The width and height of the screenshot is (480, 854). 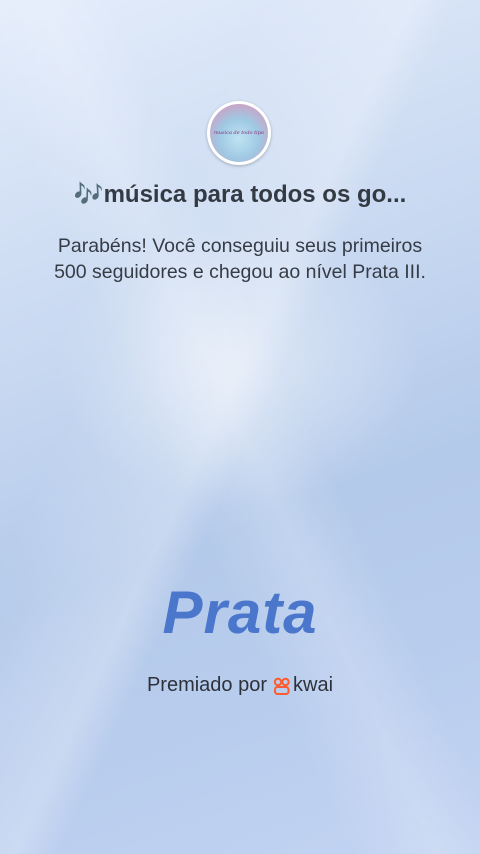 I want to click on brand-name: kwai, so click(x=313, y=685).